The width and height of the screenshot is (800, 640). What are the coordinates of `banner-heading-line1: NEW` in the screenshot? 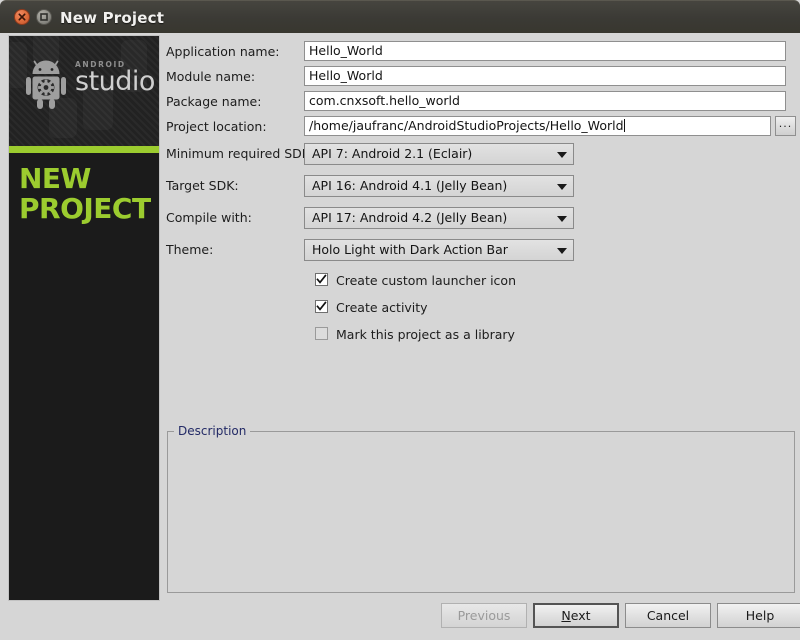 It's located at (55, 178).